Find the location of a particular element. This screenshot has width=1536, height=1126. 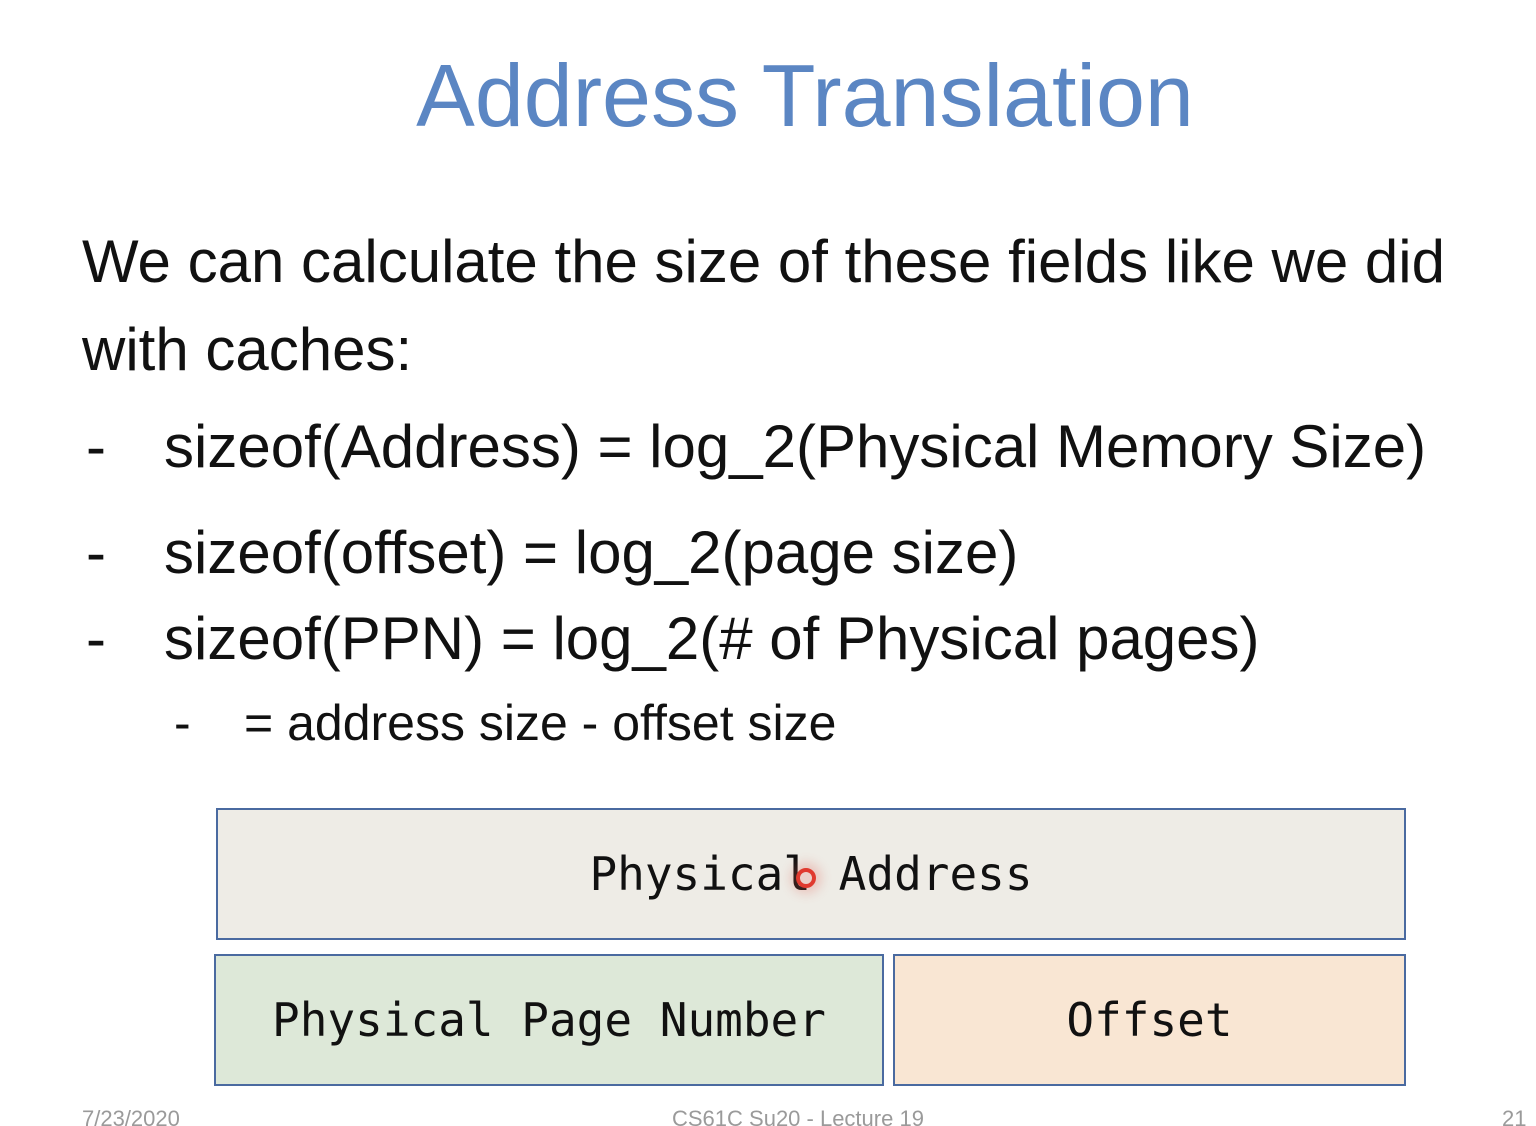

physical-page-number-box: Physical Page Number is located at coordinates (549, 1020).